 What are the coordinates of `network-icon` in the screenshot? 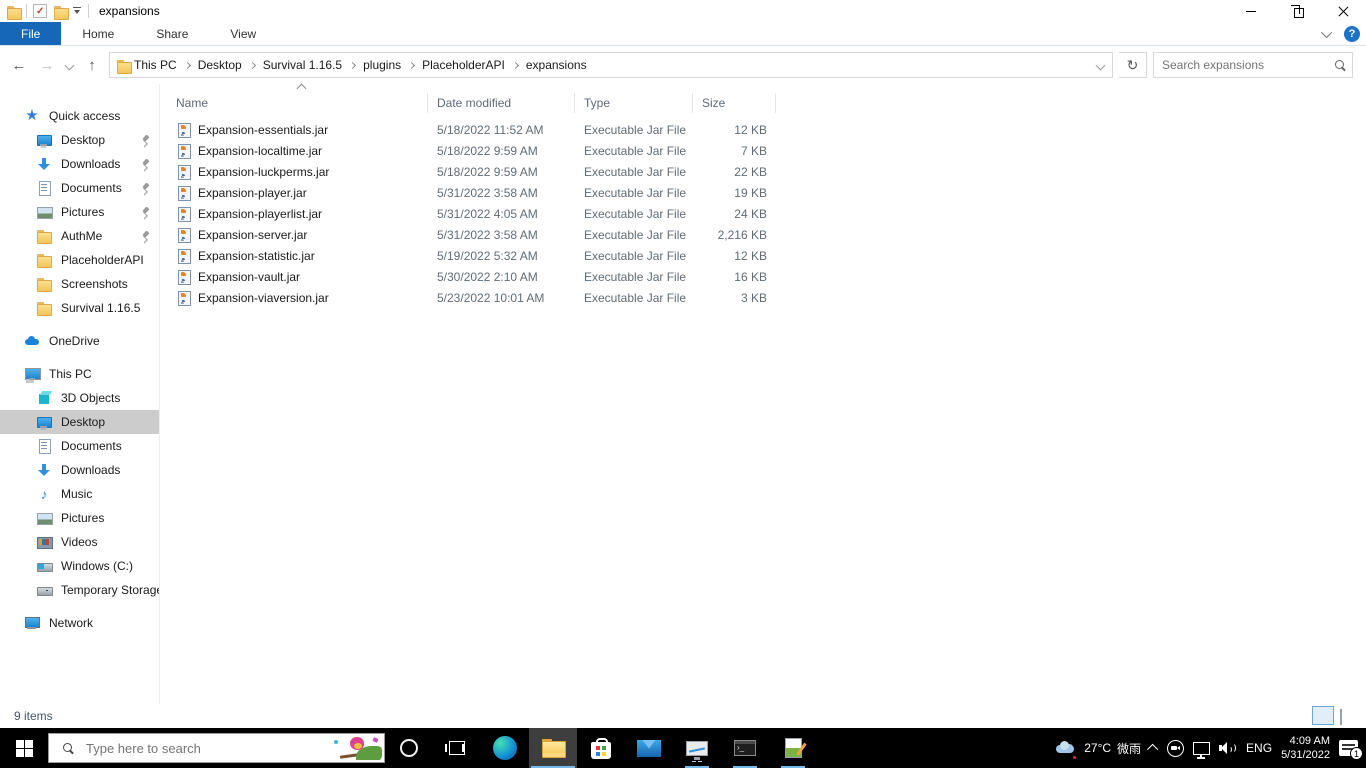 It's located at (1202, 750).